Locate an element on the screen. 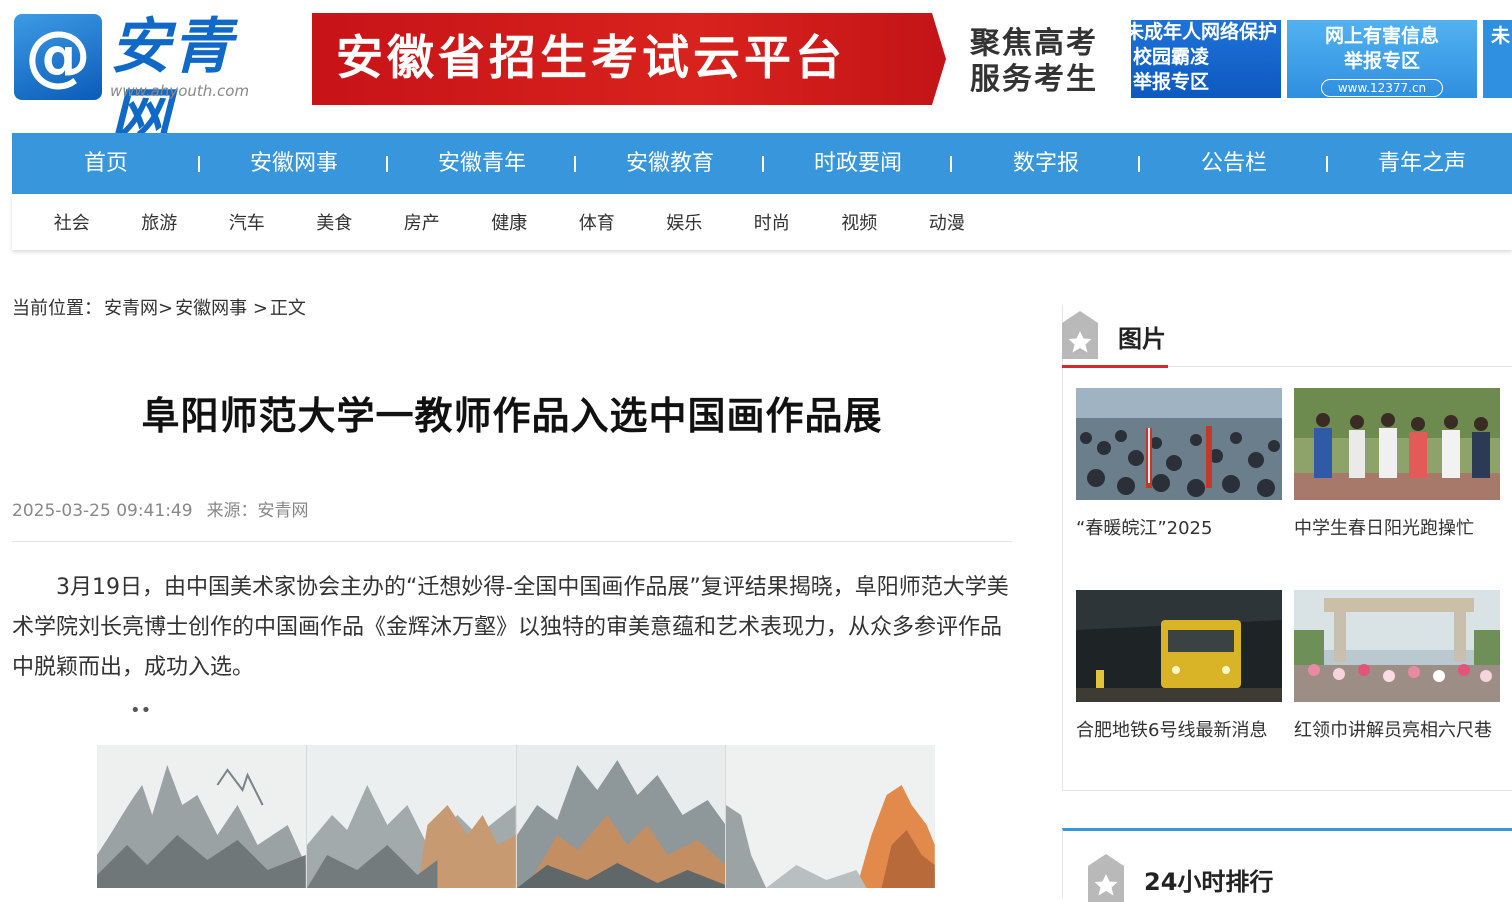 This screenshot has width=1512, height=902. picture-item: 合肥地铁6号线最新消息 is located at coordinates (1179, 666).